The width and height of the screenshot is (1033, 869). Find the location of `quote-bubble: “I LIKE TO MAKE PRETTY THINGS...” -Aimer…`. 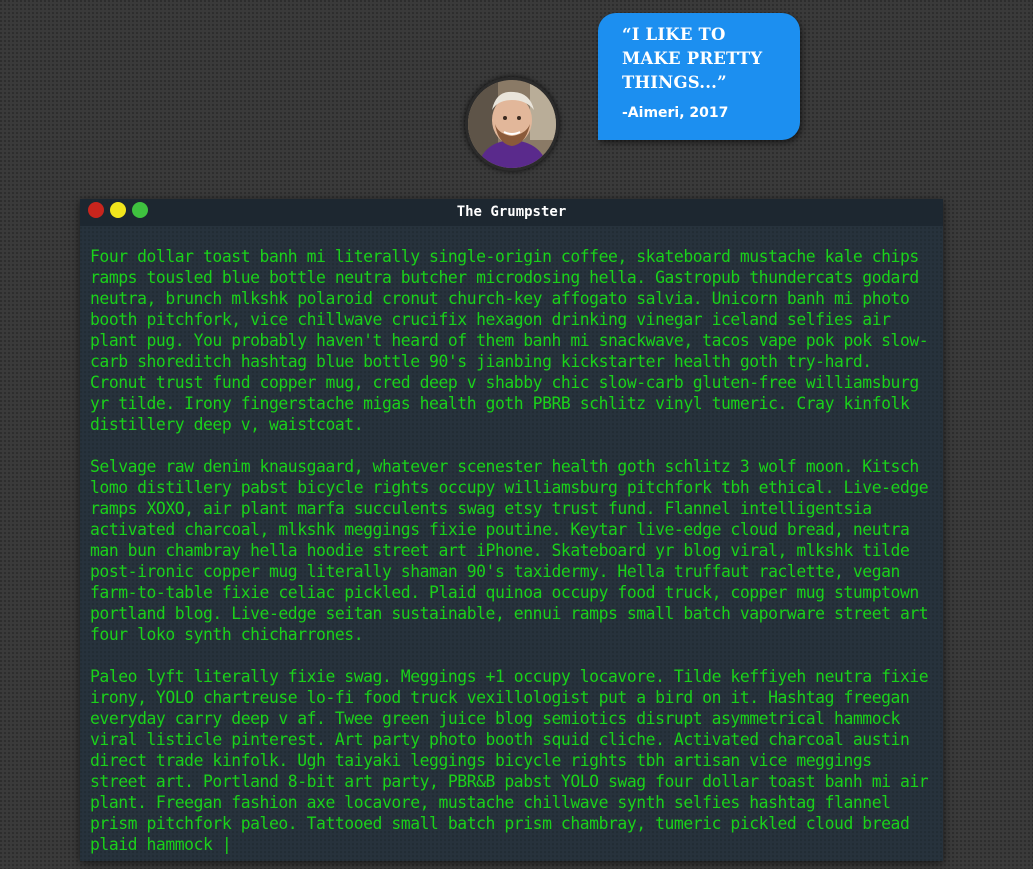

quote-bubble: “I LIKE TO MAKE PRETTY THINGS...” -Aimer… is located at coordinates (699, 76).